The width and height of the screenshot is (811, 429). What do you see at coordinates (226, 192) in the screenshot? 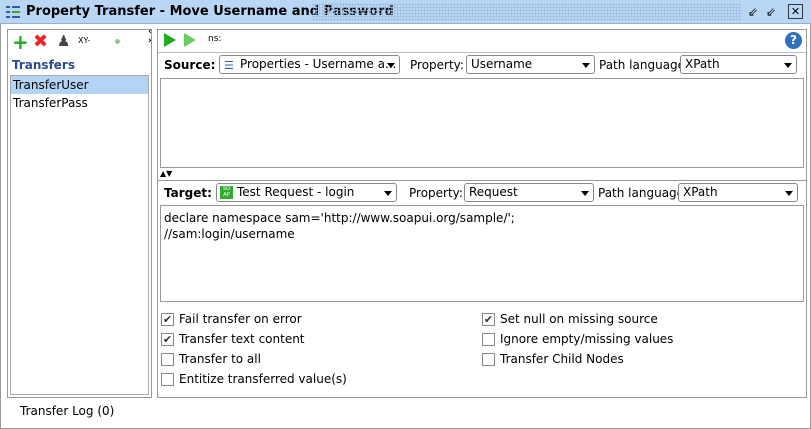
I see `soap-request-icon: SO AP` at bounding box center [226, 192].